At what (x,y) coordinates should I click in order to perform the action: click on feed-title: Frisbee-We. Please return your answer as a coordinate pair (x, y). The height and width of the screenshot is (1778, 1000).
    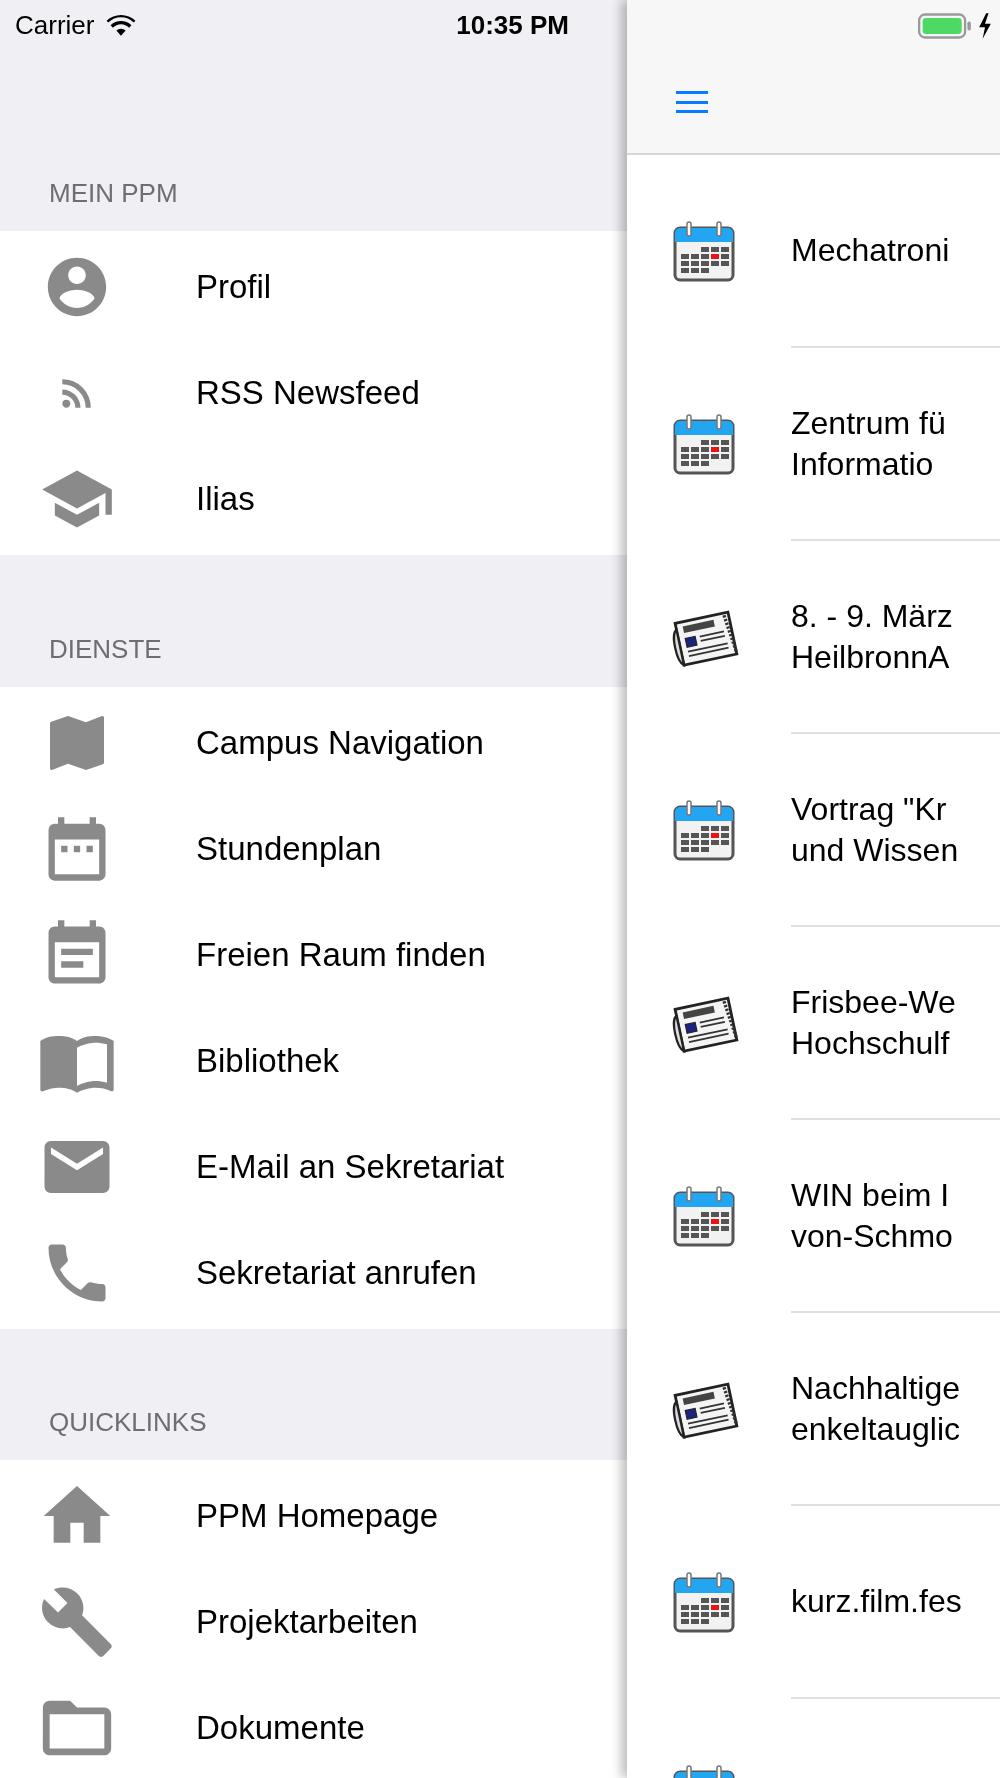
    Looking at the image, I should click on (874, 1002).